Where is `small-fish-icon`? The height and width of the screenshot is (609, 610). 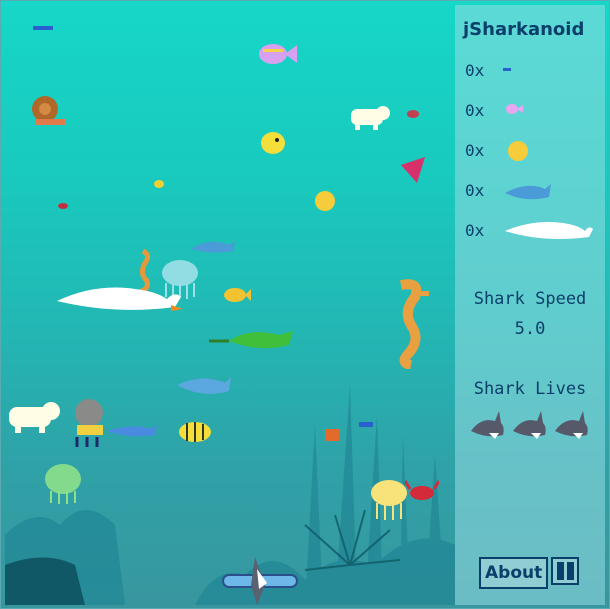
small-fish-icon is located at coordinates (507, 69).